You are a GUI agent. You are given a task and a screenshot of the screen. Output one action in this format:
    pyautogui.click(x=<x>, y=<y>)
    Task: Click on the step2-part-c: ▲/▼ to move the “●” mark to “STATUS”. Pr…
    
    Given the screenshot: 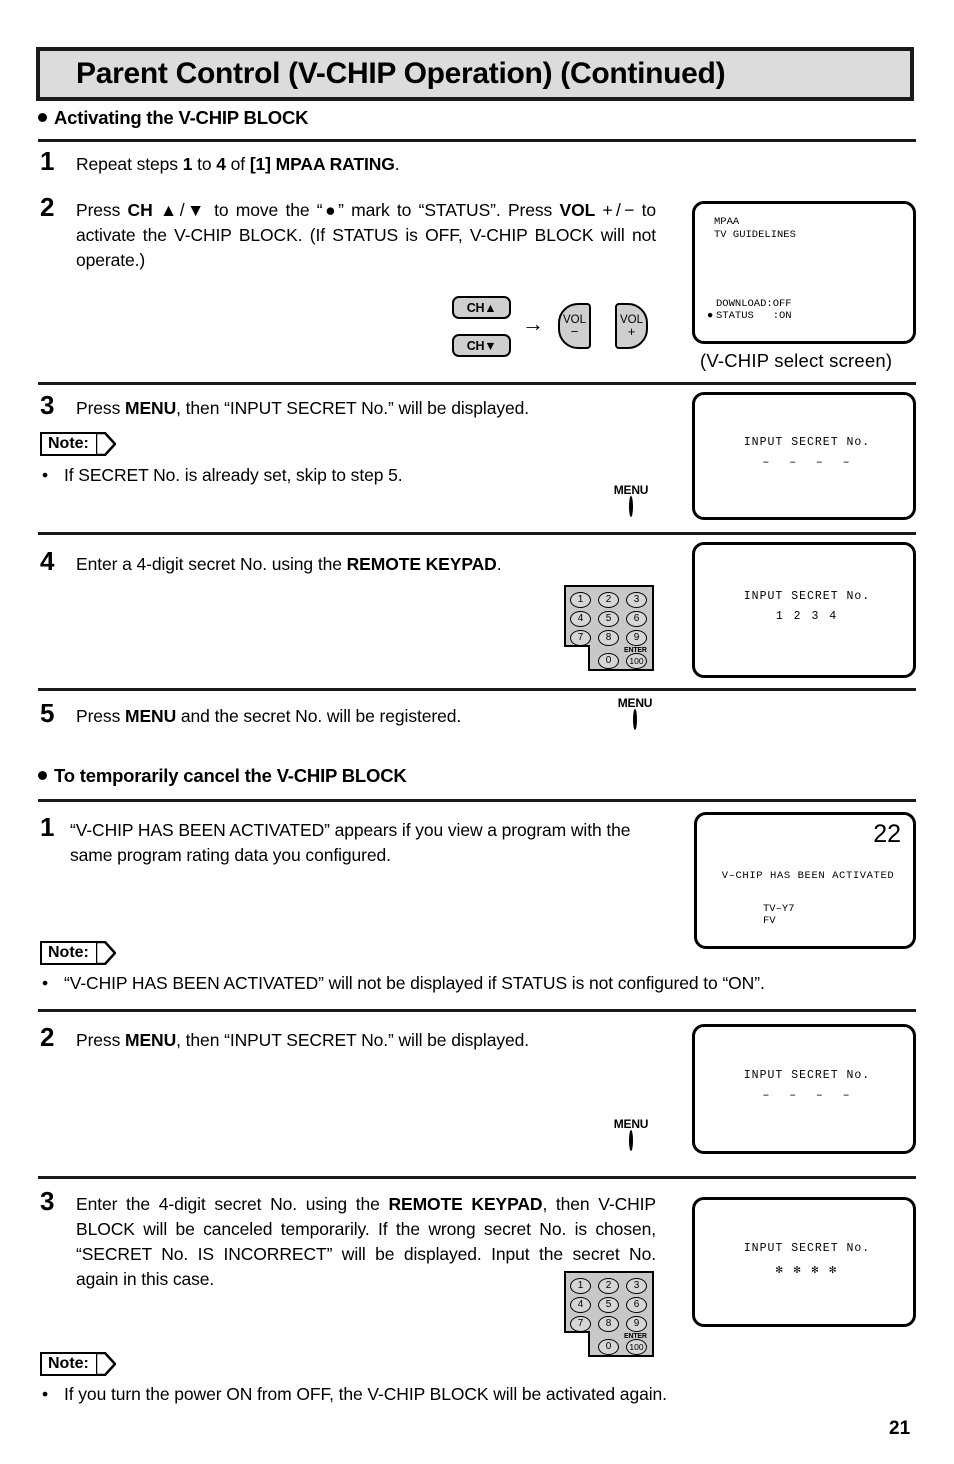 What is the action you would take?
    pyautogui.click(x=356, y=210)
    